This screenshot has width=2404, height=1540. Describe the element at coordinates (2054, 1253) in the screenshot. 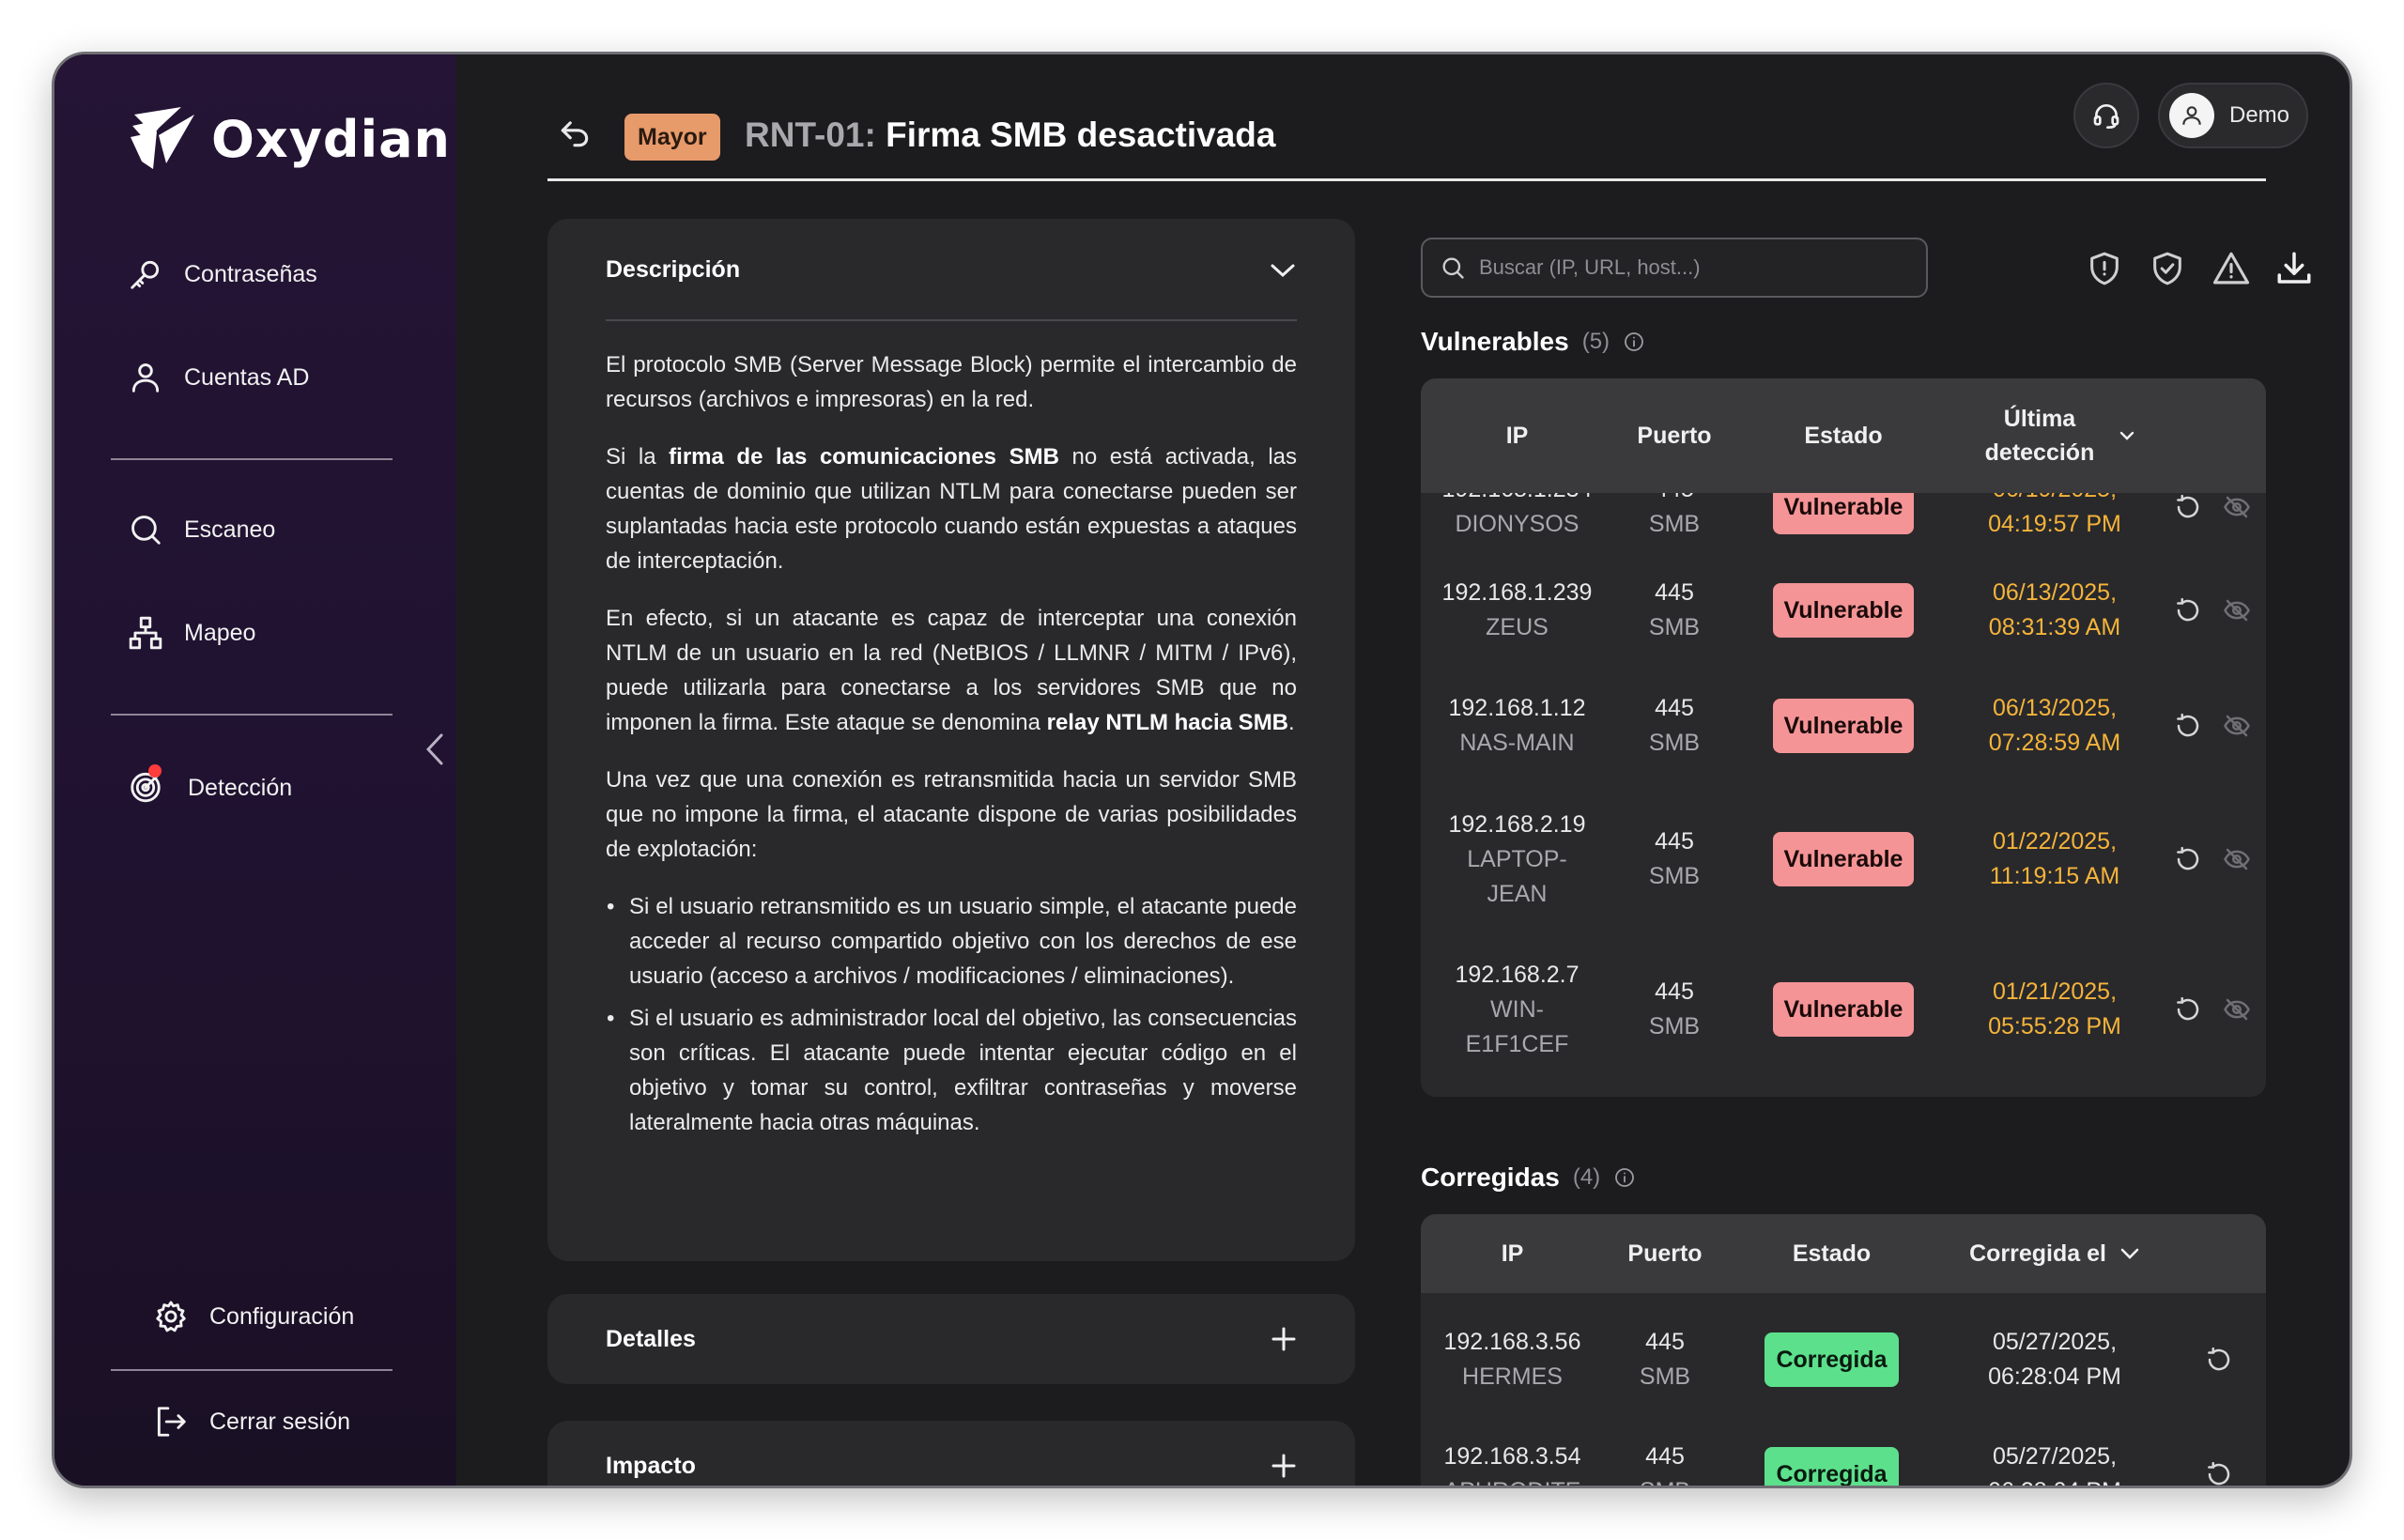

I see `column-fixed-on: Corregida el` at that location.